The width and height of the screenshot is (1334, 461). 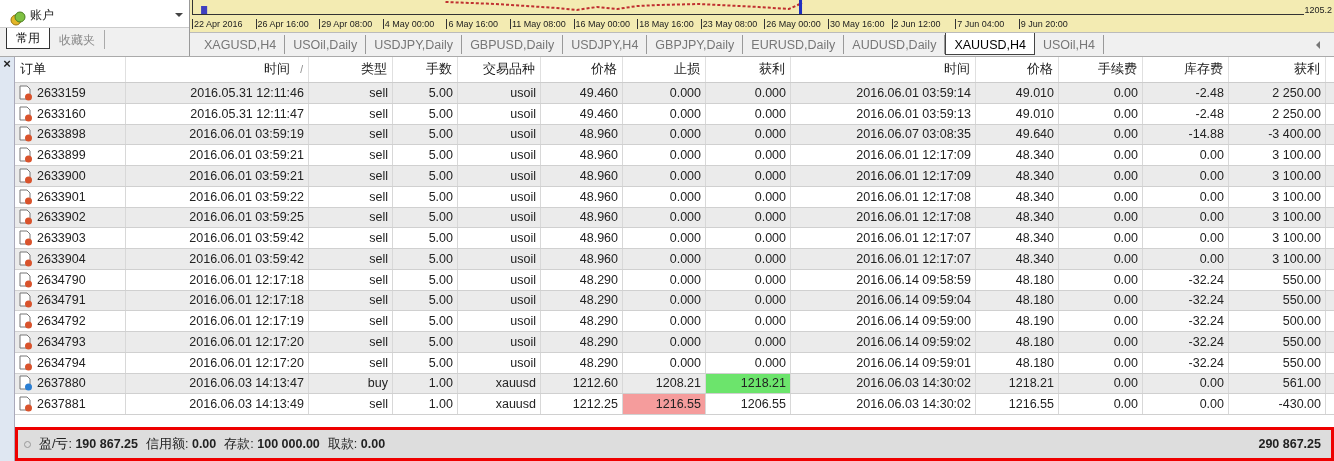 What do you see at coordinates (499, 69) in the screenshot?
I see `column-header: 交易品种` at bounding box center [499, 69].